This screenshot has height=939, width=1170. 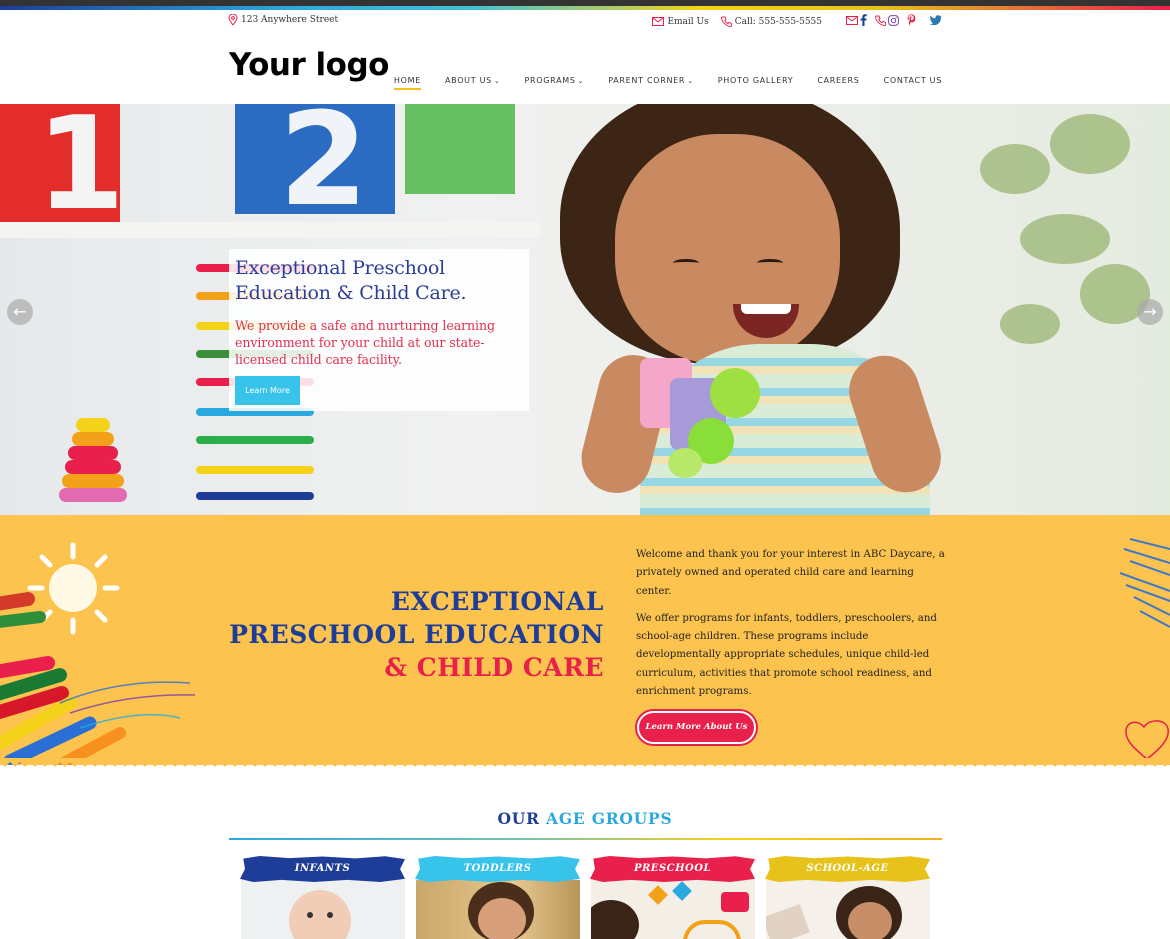 I want to click on age-group-card-school-age: SCHOOL-AGE, so click(x=847, y=897).